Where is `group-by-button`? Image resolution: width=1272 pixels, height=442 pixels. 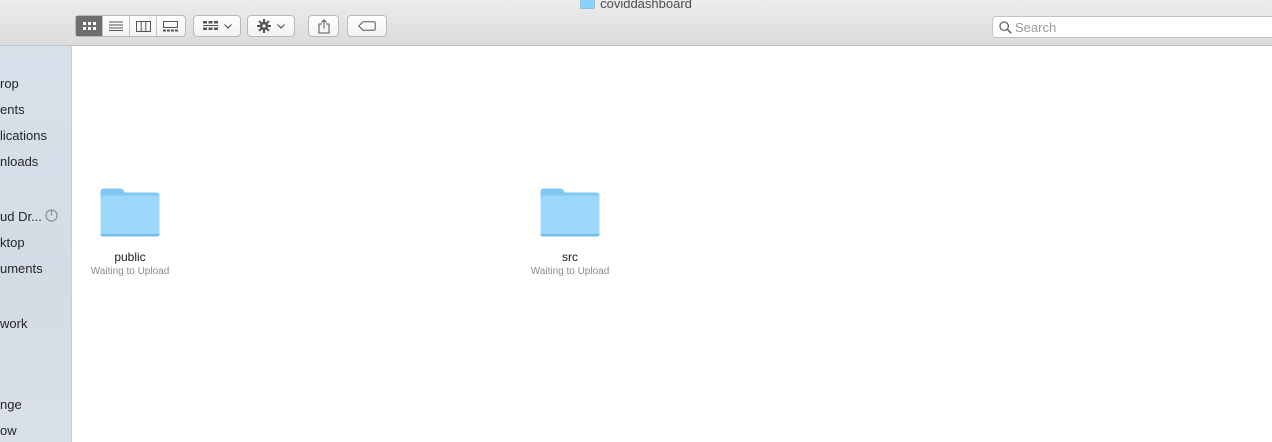 group-by-button is located at coordinates (217, 26).